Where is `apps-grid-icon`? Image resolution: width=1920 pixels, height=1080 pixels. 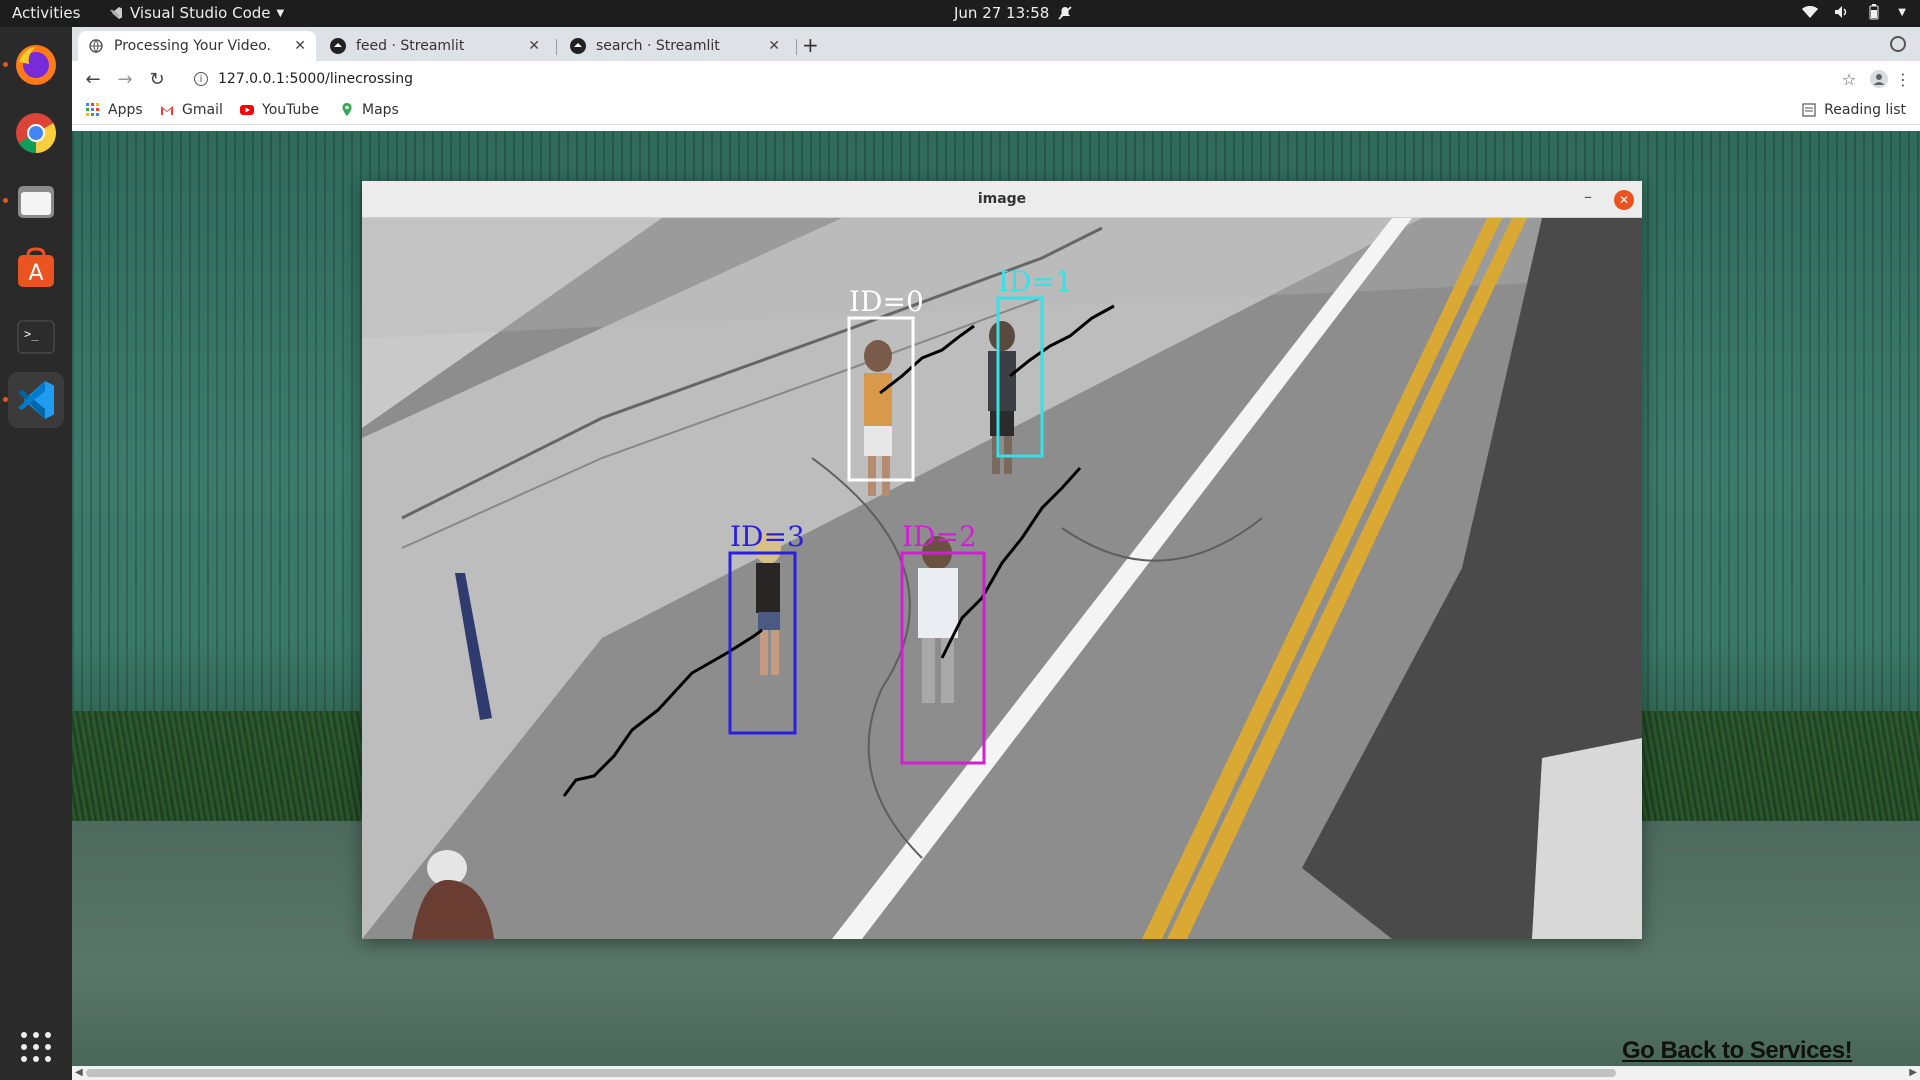
apps-grid-icon is located at coordinates (92, 109).